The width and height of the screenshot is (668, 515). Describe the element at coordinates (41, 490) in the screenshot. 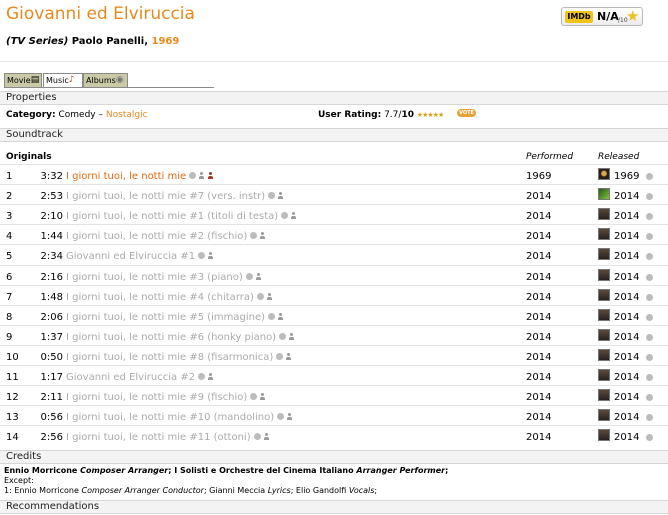

I see `credit-person: 1: Ennio Morricone` at that location.